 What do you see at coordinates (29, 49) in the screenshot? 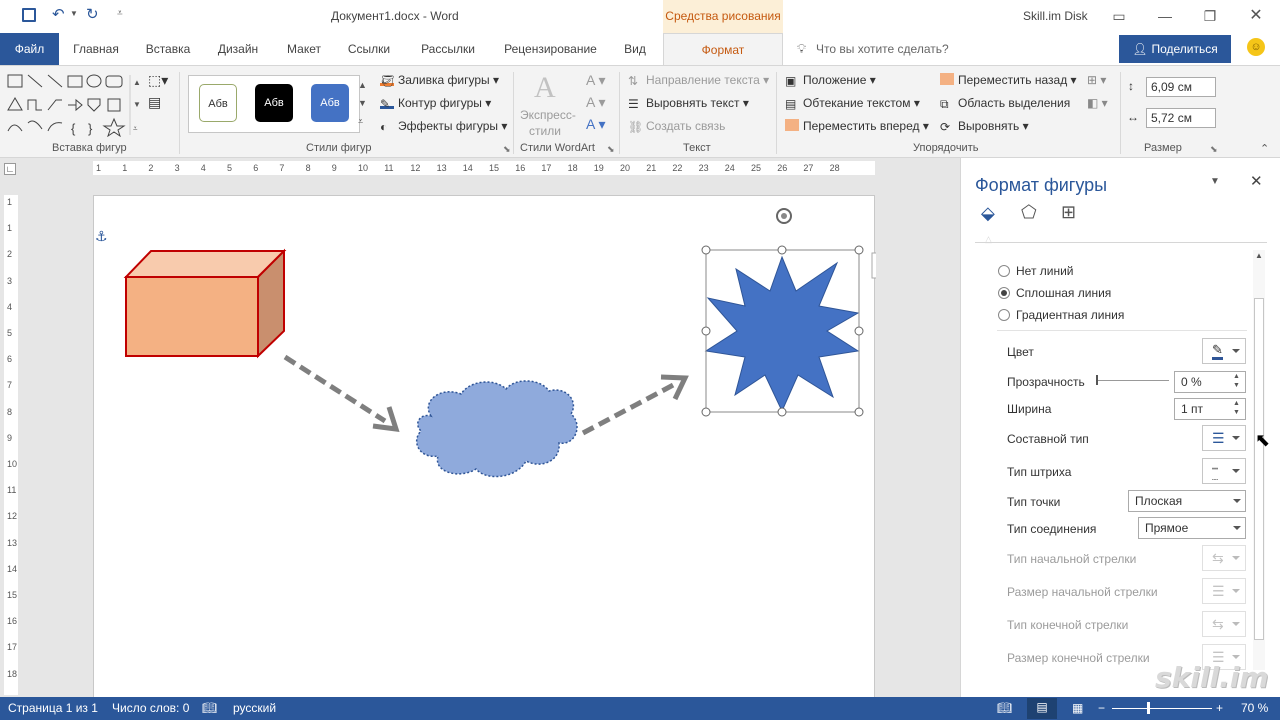
I see `tab-file: Файл` at bounding box center [29, 49].